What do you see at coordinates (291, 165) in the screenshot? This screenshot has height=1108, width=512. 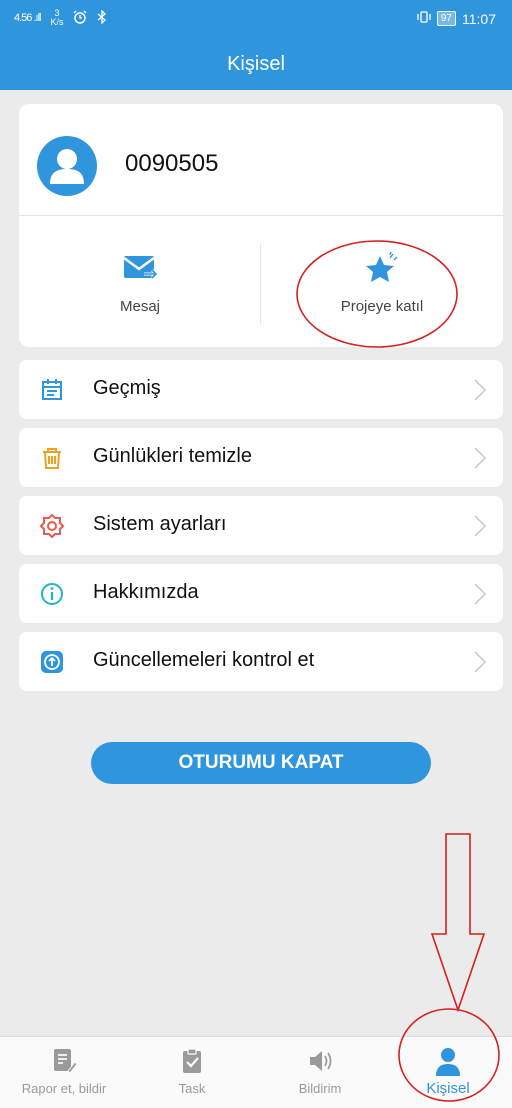 I see `phone-number-blurred` at bounding box center [291, 165].